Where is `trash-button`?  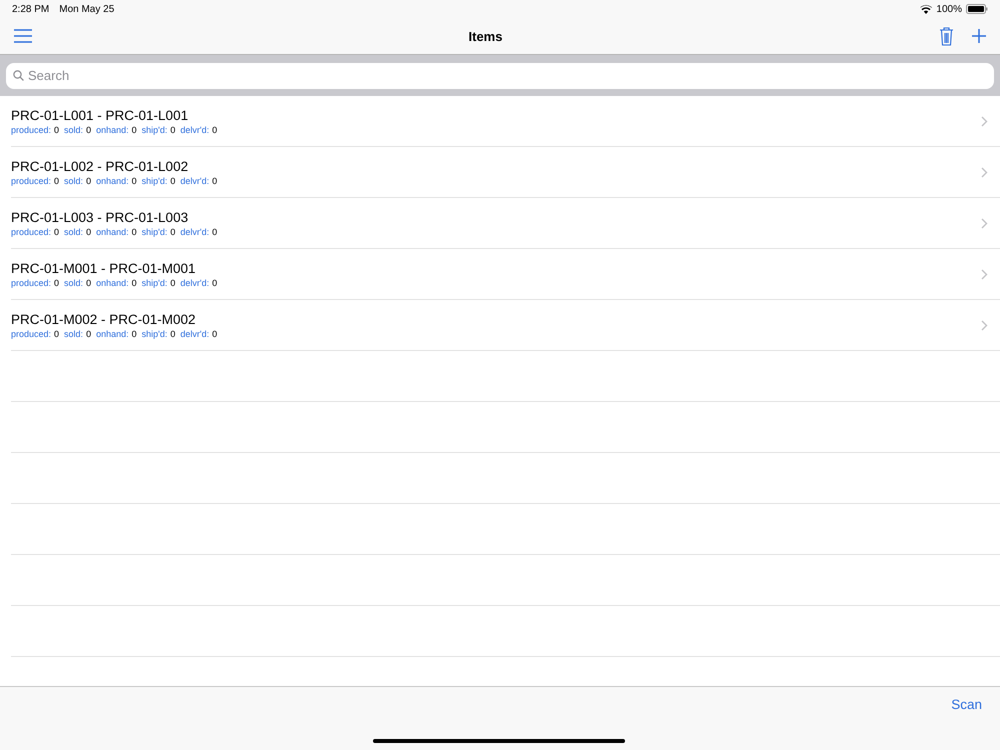 trash-button is located at coordinates (946, 36).